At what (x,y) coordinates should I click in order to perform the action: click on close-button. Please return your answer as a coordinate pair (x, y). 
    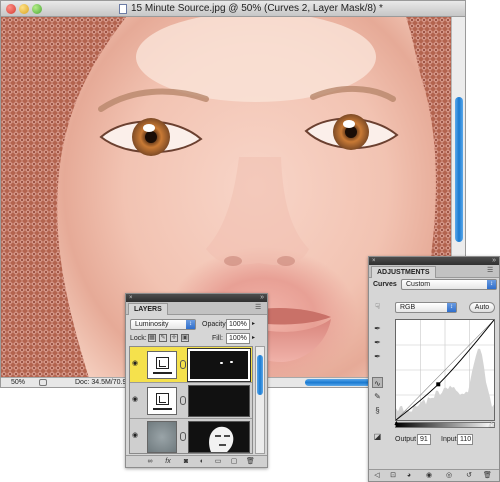
    Looking at the image, I should click on (11, 9).